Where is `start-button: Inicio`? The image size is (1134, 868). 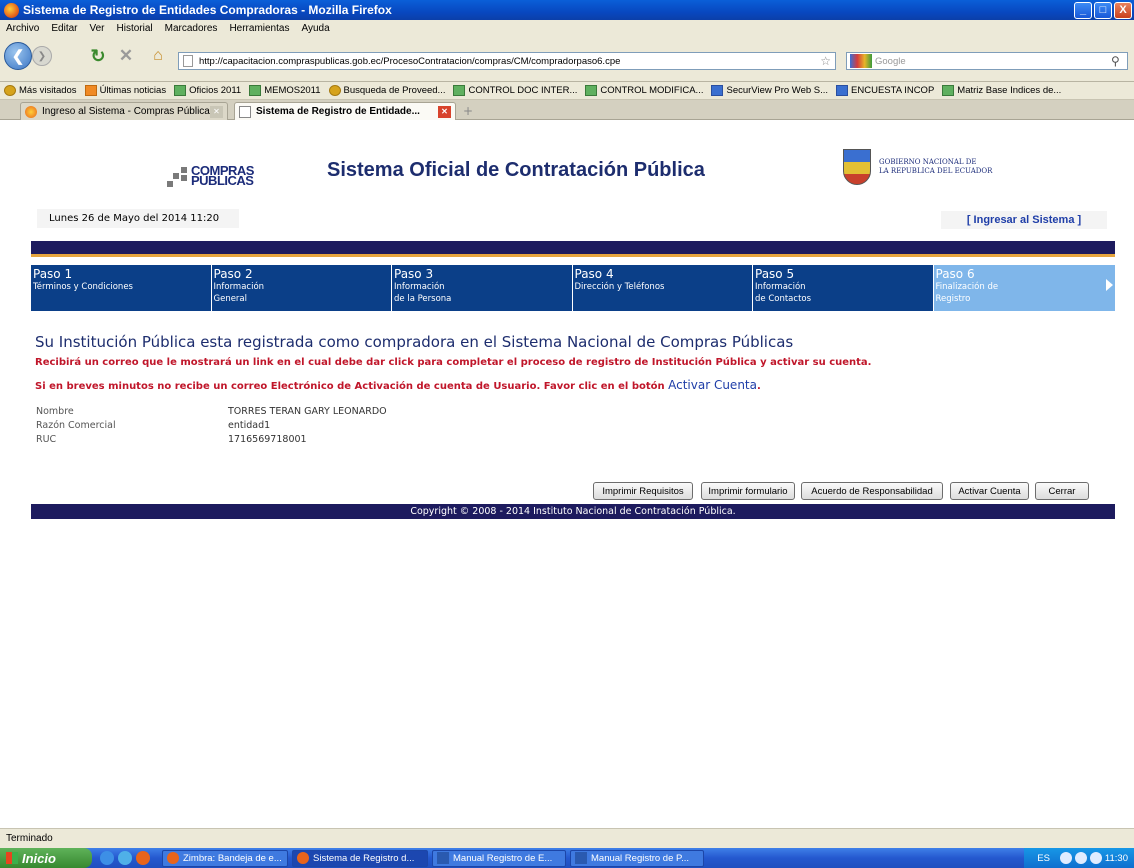 start-button: Inicio is located at coordinates (46, 858).